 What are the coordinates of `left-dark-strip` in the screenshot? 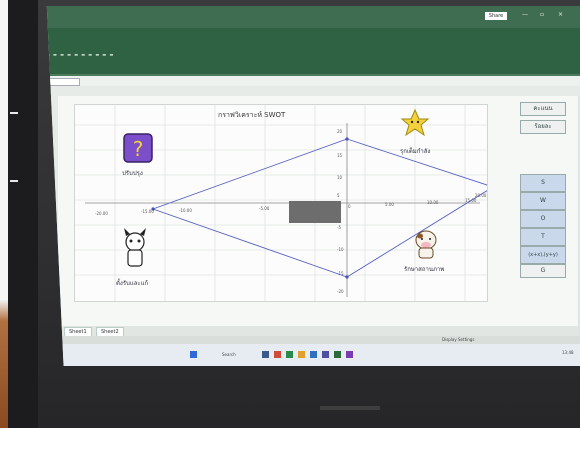 It's located at (23, 214).